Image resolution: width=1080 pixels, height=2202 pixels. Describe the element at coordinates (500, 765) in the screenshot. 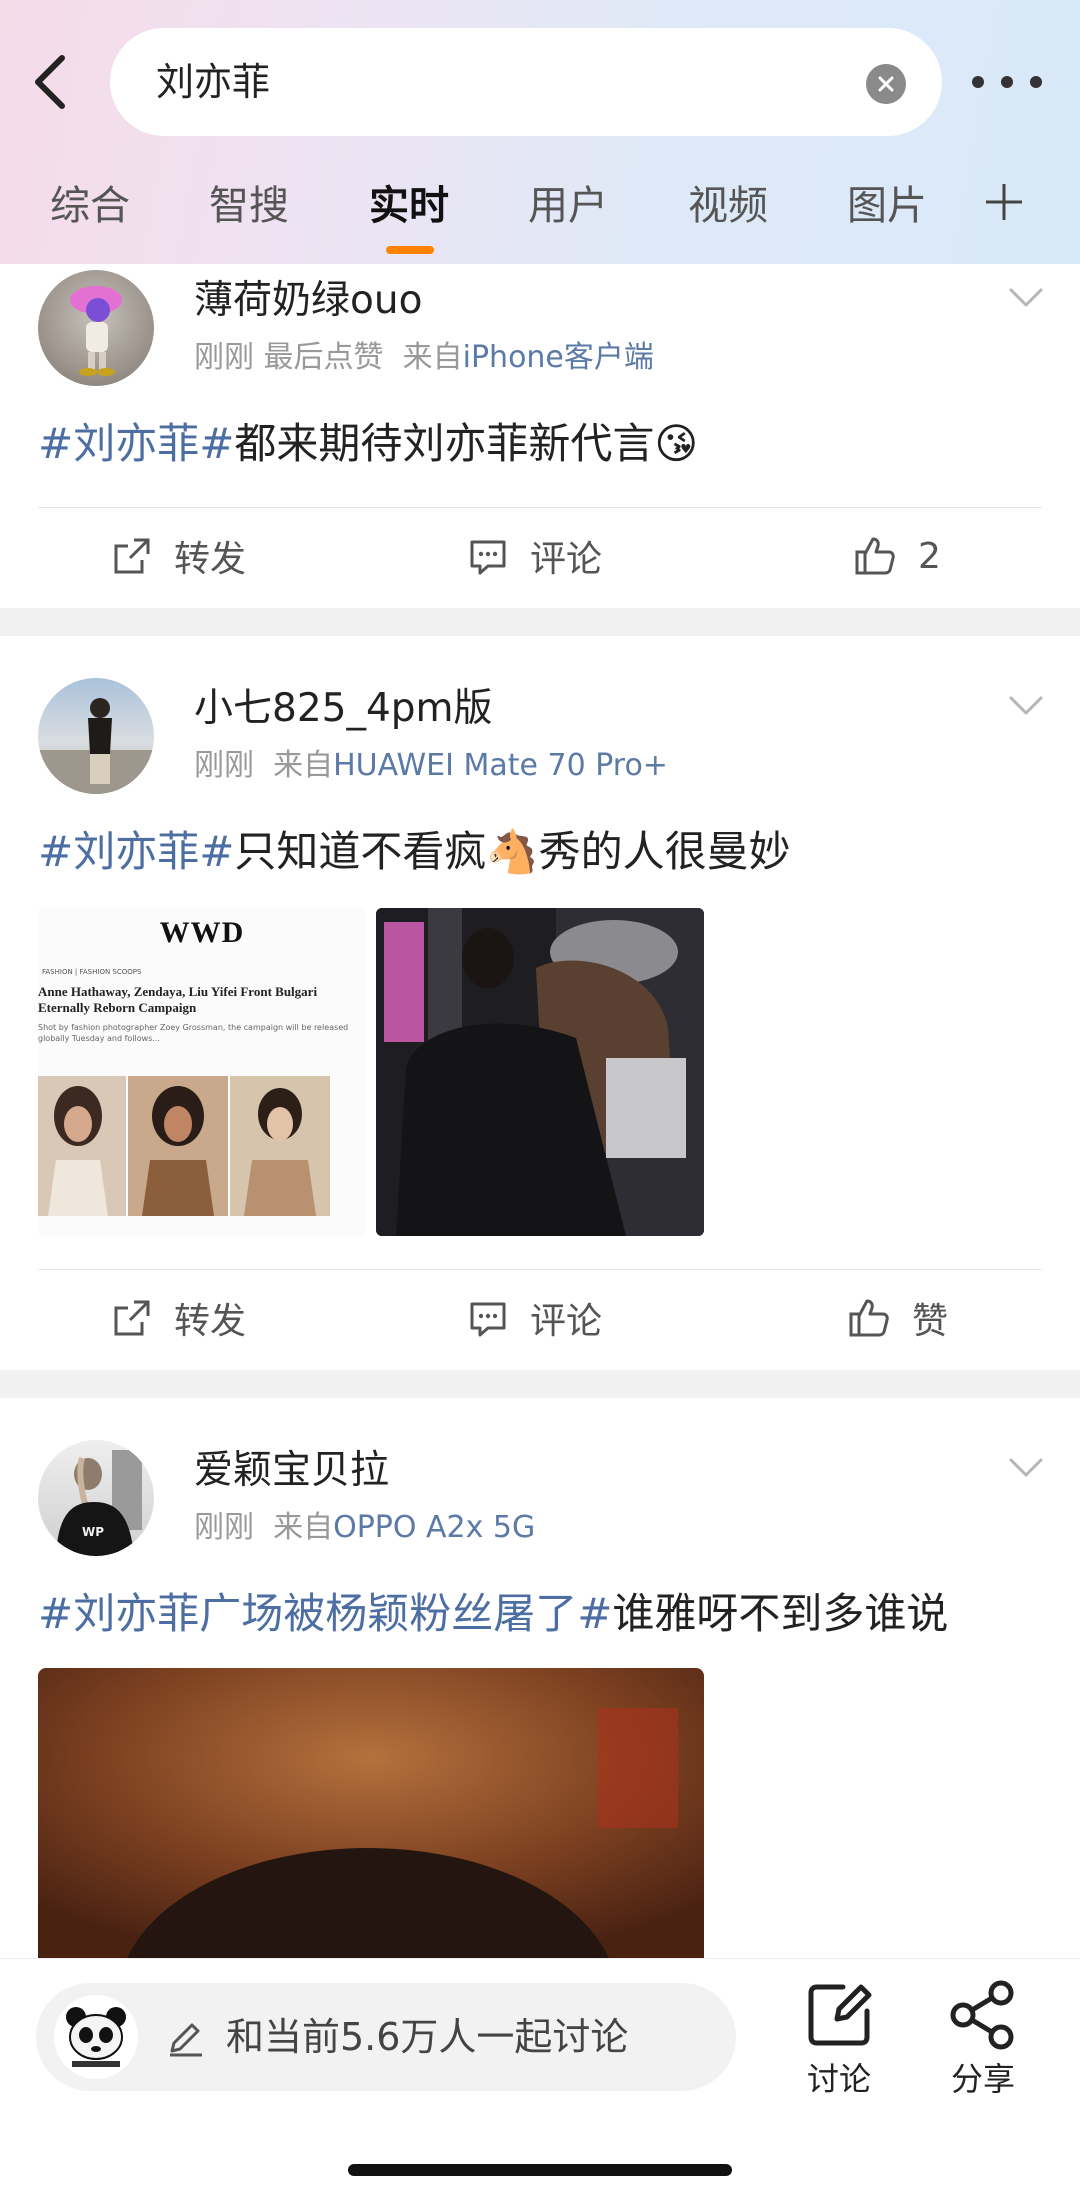

I see `post-source: HUAWEI Mate 70 Pro+` at that location.